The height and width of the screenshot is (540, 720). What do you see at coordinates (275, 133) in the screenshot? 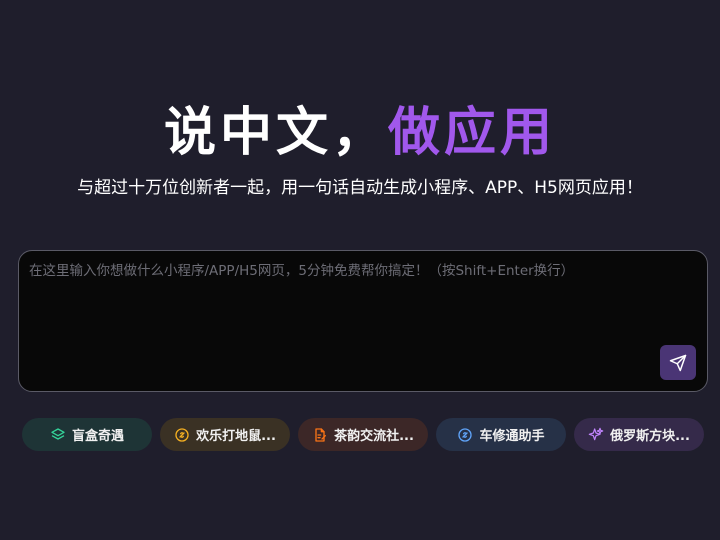
I see `hero-title-primary: 说中文，` at bounding box center [275, 133].